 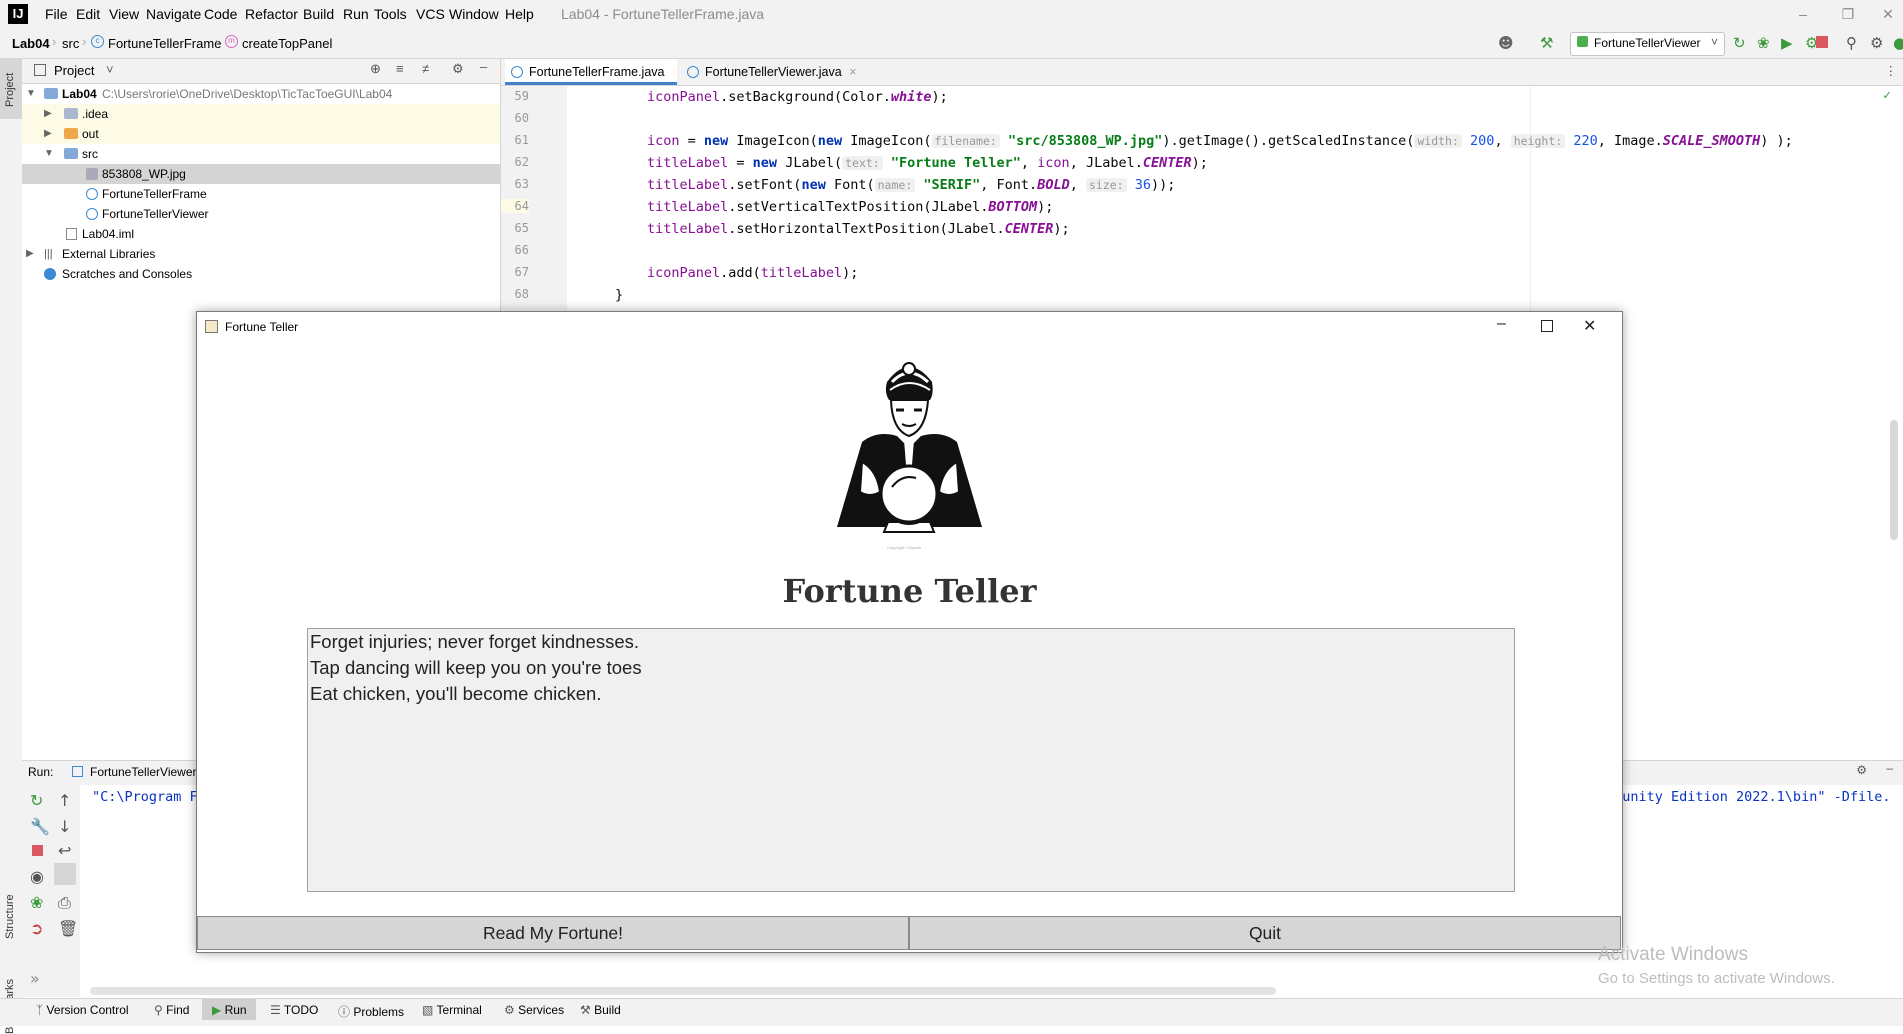 I want to click on breadcrumb-project: Lab04, so click(x=31, y=43).